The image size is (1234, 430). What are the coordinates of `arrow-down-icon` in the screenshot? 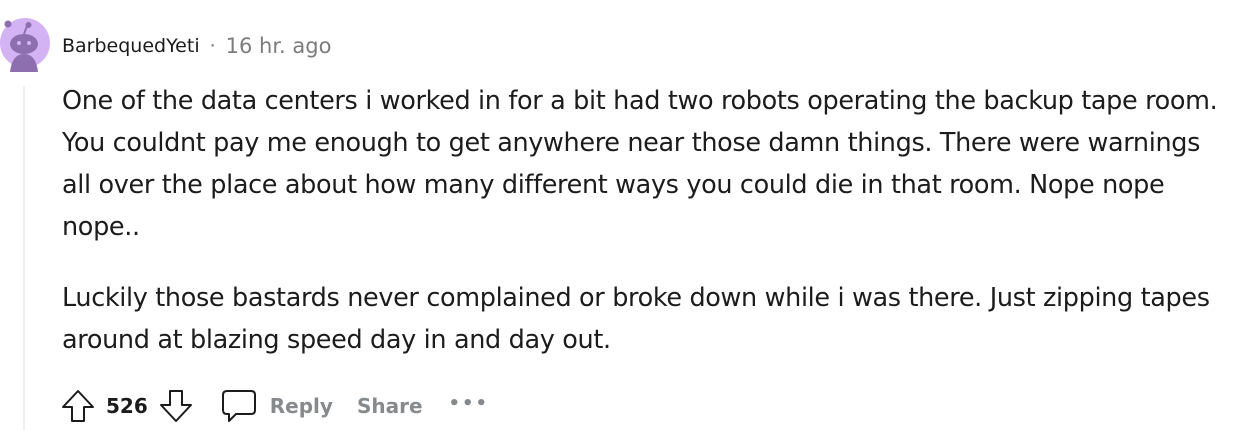 It's located at (175, 406).